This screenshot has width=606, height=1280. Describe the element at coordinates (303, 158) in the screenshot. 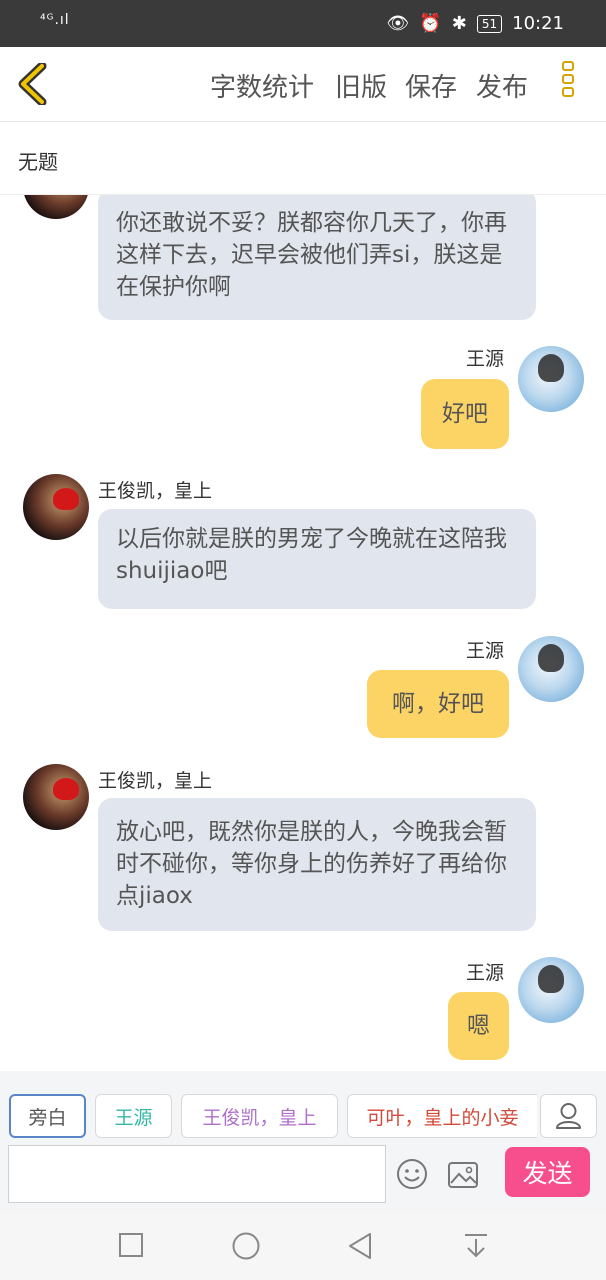

I see `title-bar: 无题` at that location.